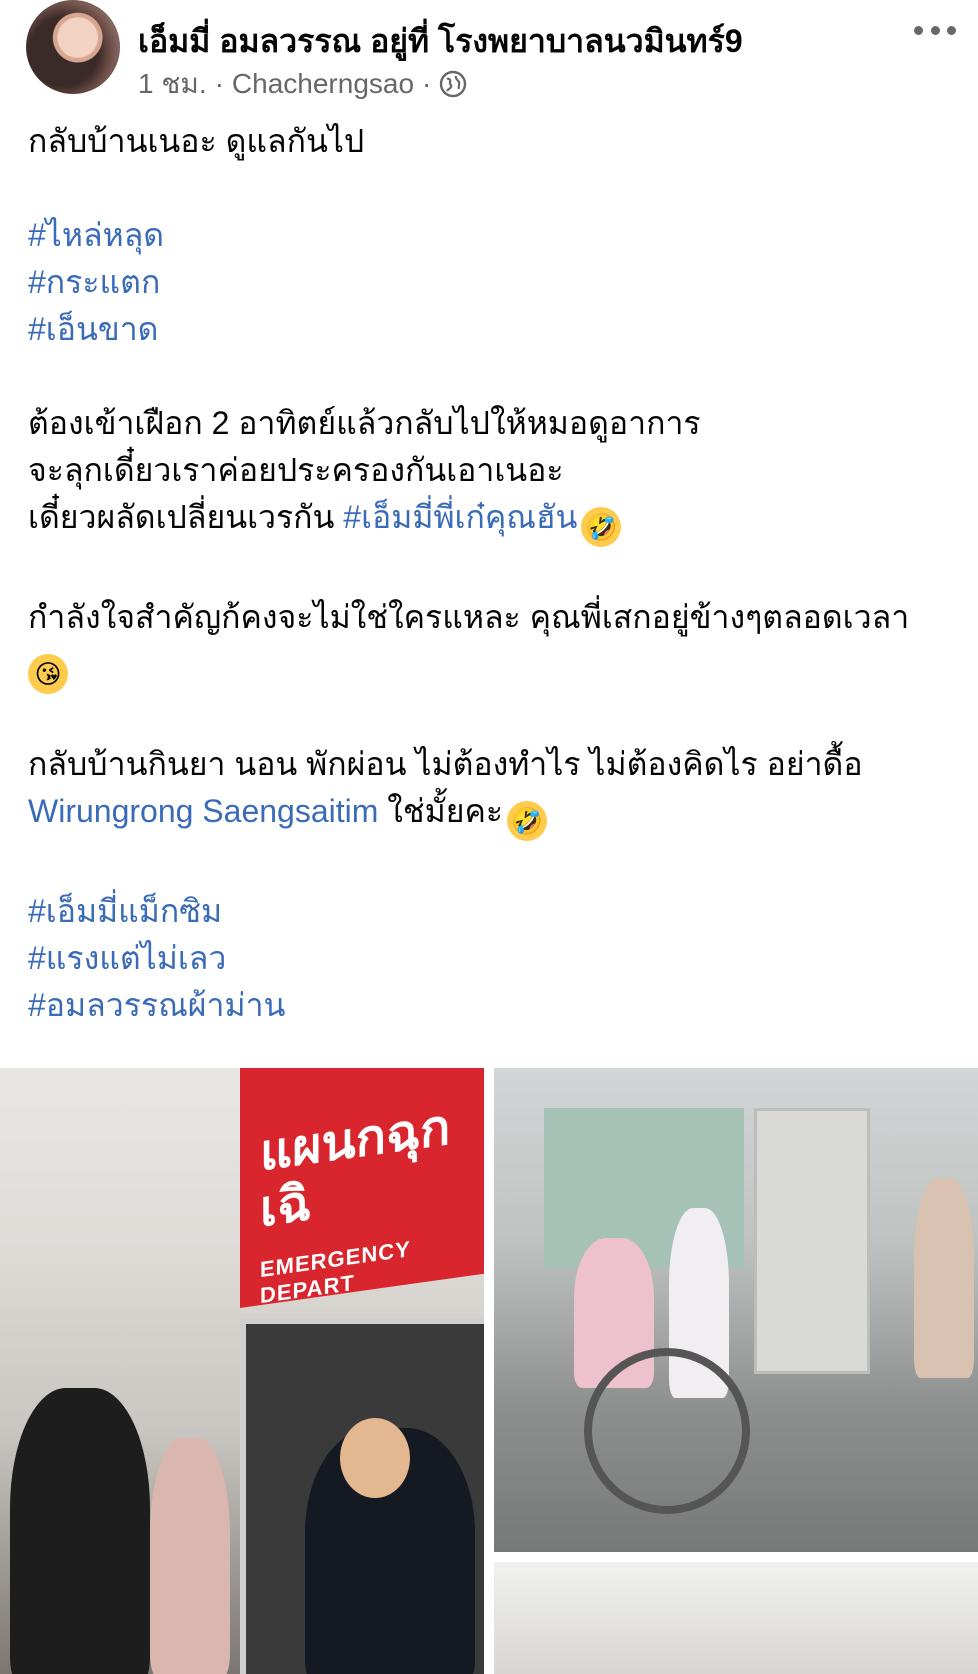  I want to click on sign-english-text: EMERGENCY DEPART, so click(335, 1272).